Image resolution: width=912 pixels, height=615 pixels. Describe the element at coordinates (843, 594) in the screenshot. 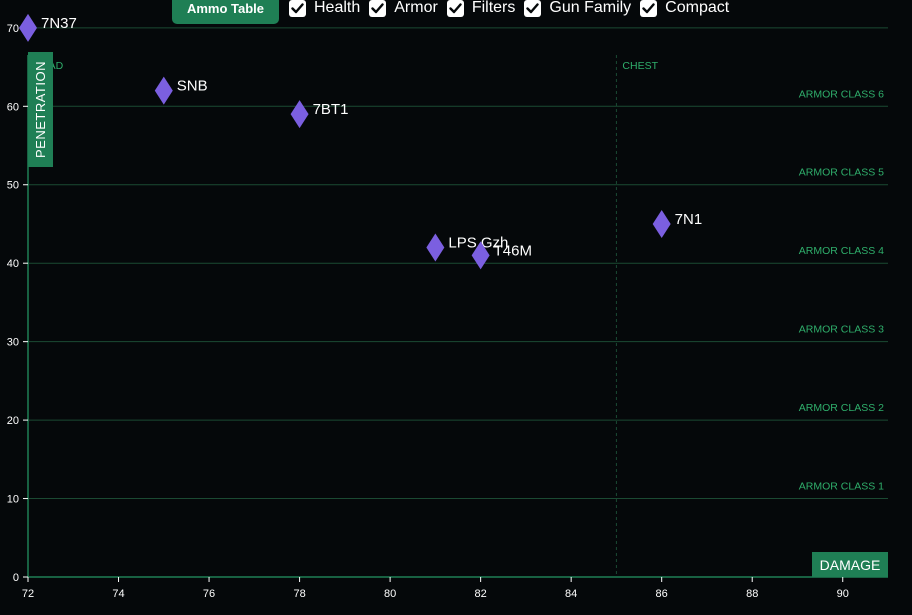

I see `x-tick-label: 90` at that location.